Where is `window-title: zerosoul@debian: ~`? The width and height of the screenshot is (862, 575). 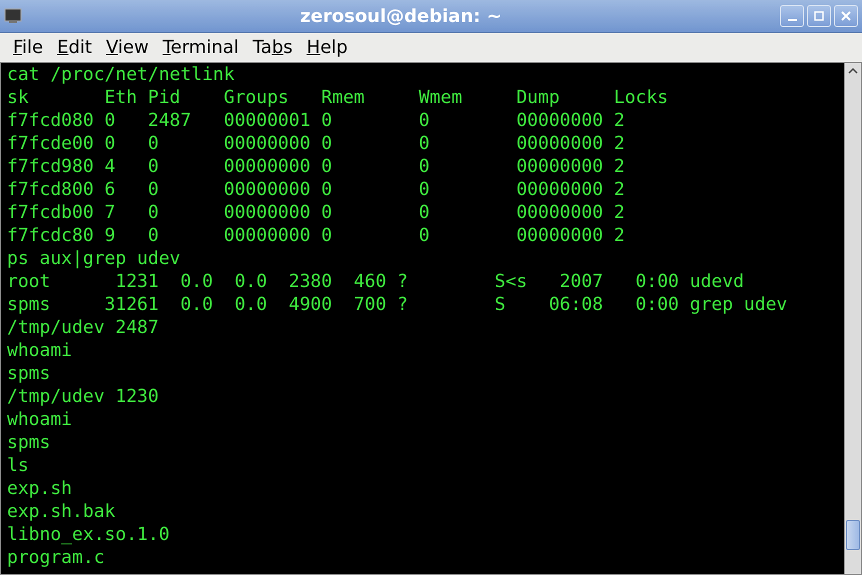 window-title: zerosoul@debian: ~ is located at coordinates (401, 16).